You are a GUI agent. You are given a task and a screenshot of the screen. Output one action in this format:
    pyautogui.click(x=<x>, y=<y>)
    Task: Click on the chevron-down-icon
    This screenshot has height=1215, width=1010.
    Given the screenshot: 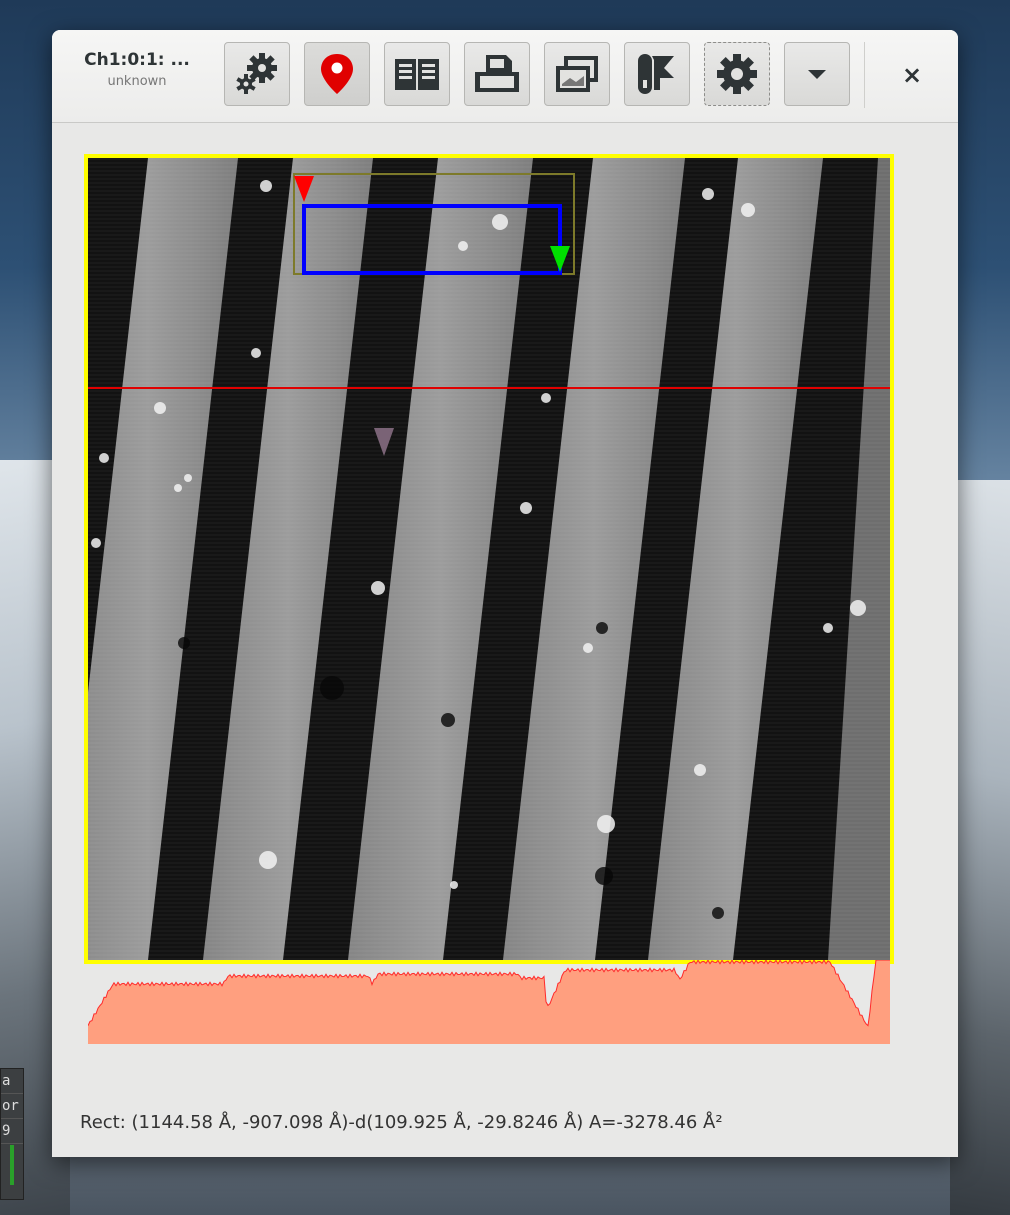 What is the action you would take?
    pyautogui.click(x=817, y=74)
    